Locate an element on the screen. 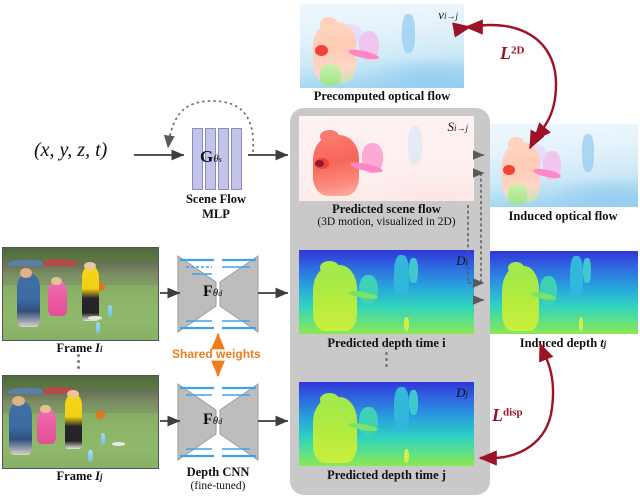 The height and width of the screenshot is (501, 640). loss-2d-label: L2D is located at coordinates (512, 53).